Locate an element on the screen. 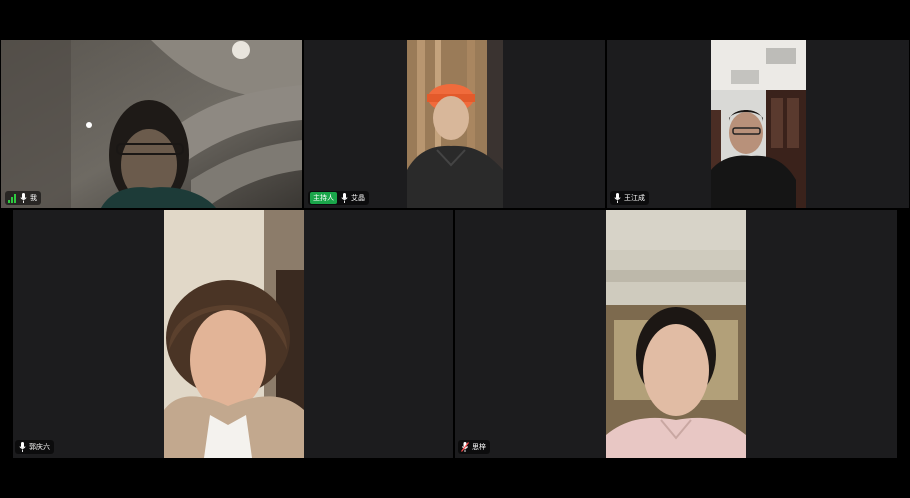  participant-nametag: 我 is located at coordinates (23, 198).